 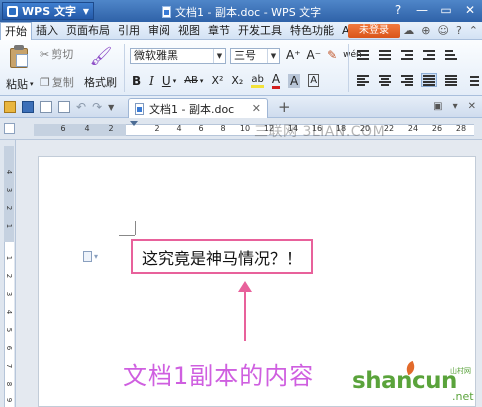 I want to click on decrease-indent-icon, so click(x=407, y=54).